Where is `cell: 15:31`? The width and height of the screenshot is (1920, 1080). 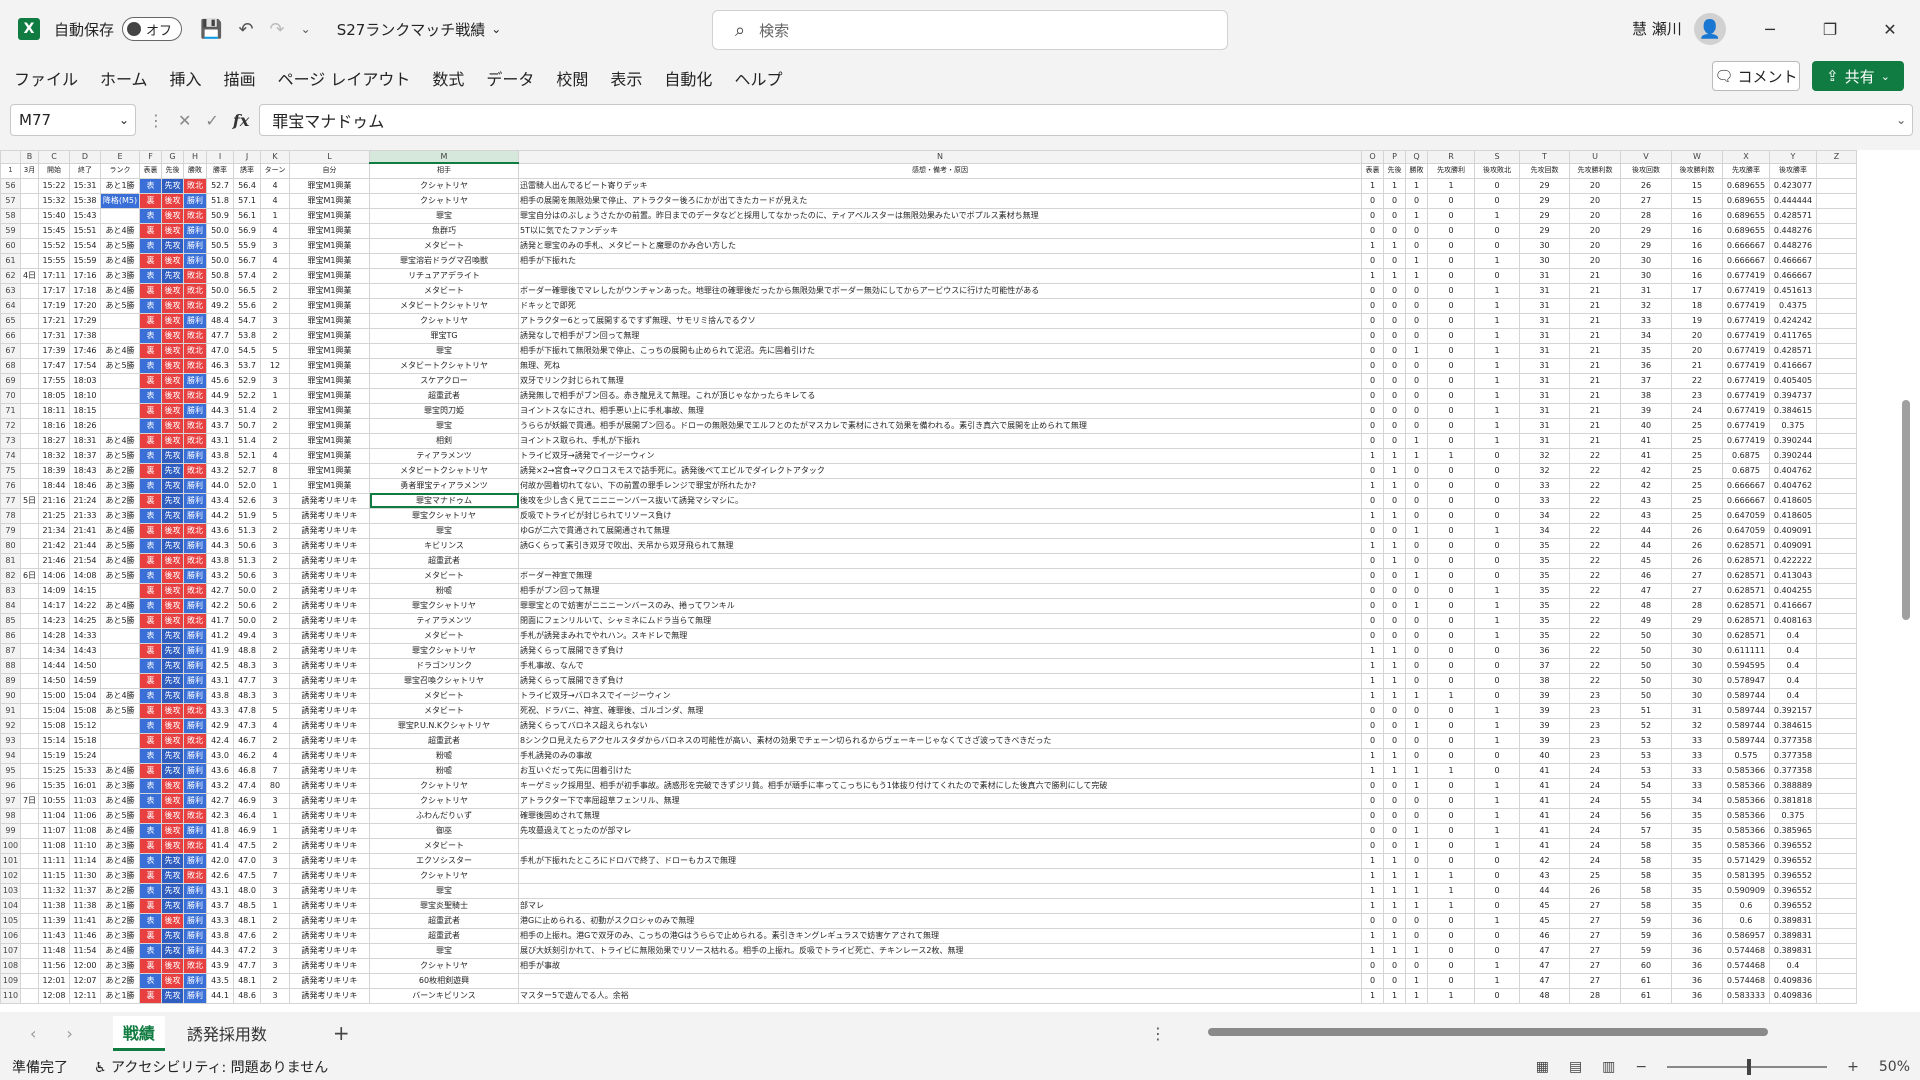
cell: 15:31 is located at coordinates (85, 185).